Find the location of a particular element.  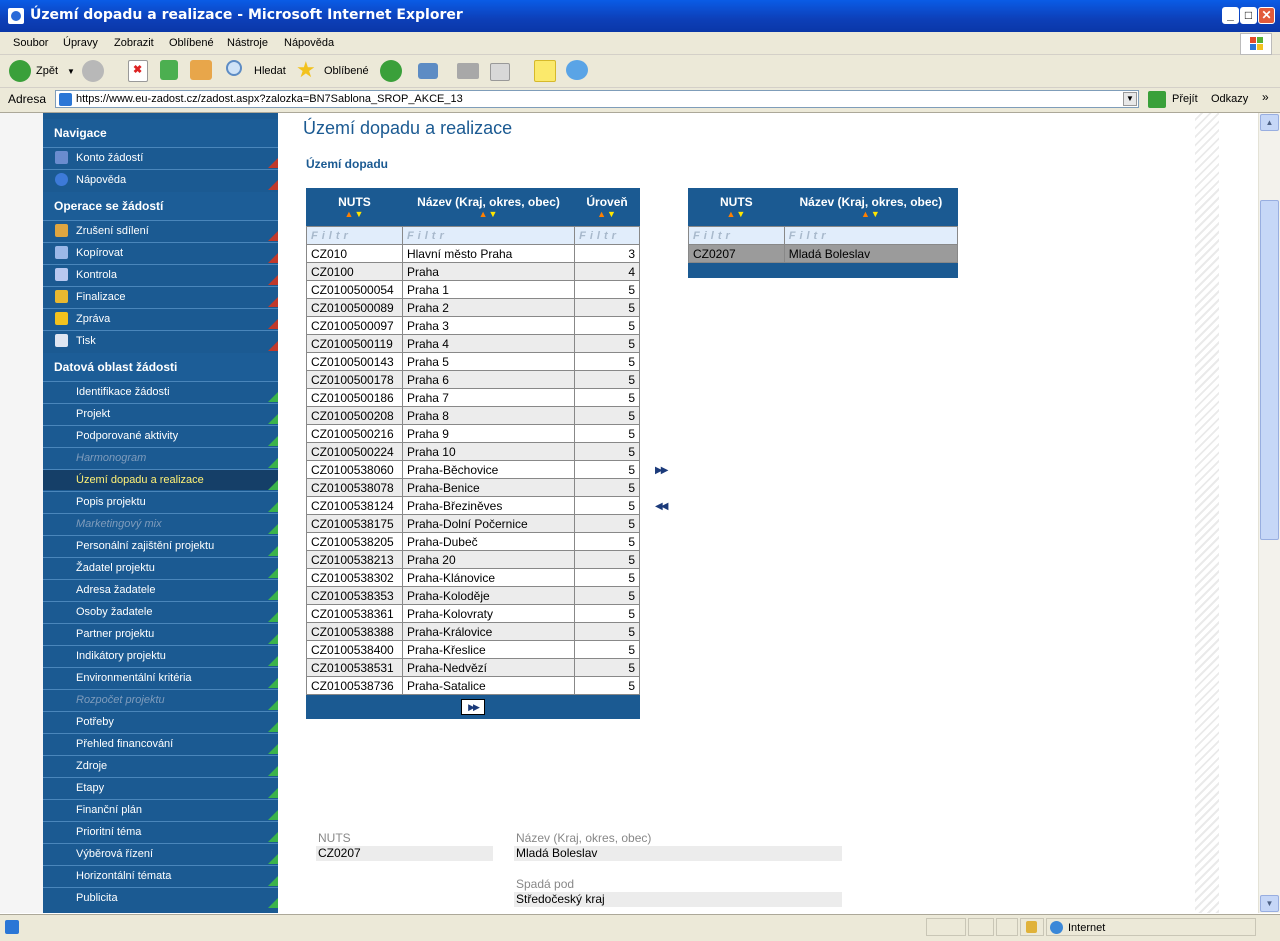

cell-level: 3 is located at coordinates (607, 253).